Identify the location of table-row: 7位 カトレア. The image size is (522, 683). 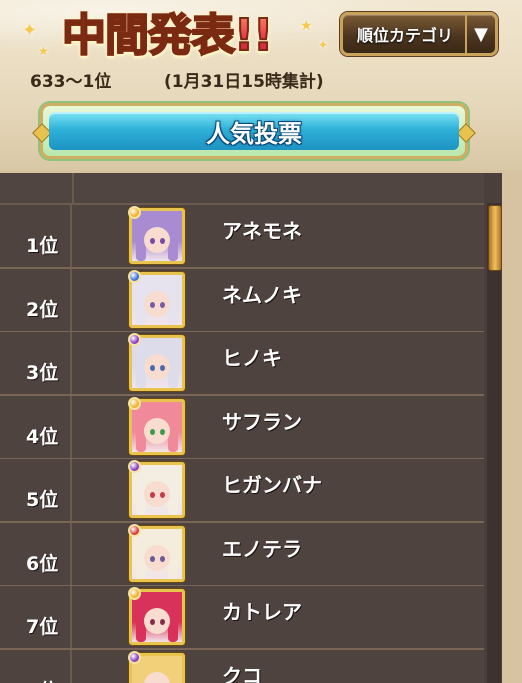
(242, 618).